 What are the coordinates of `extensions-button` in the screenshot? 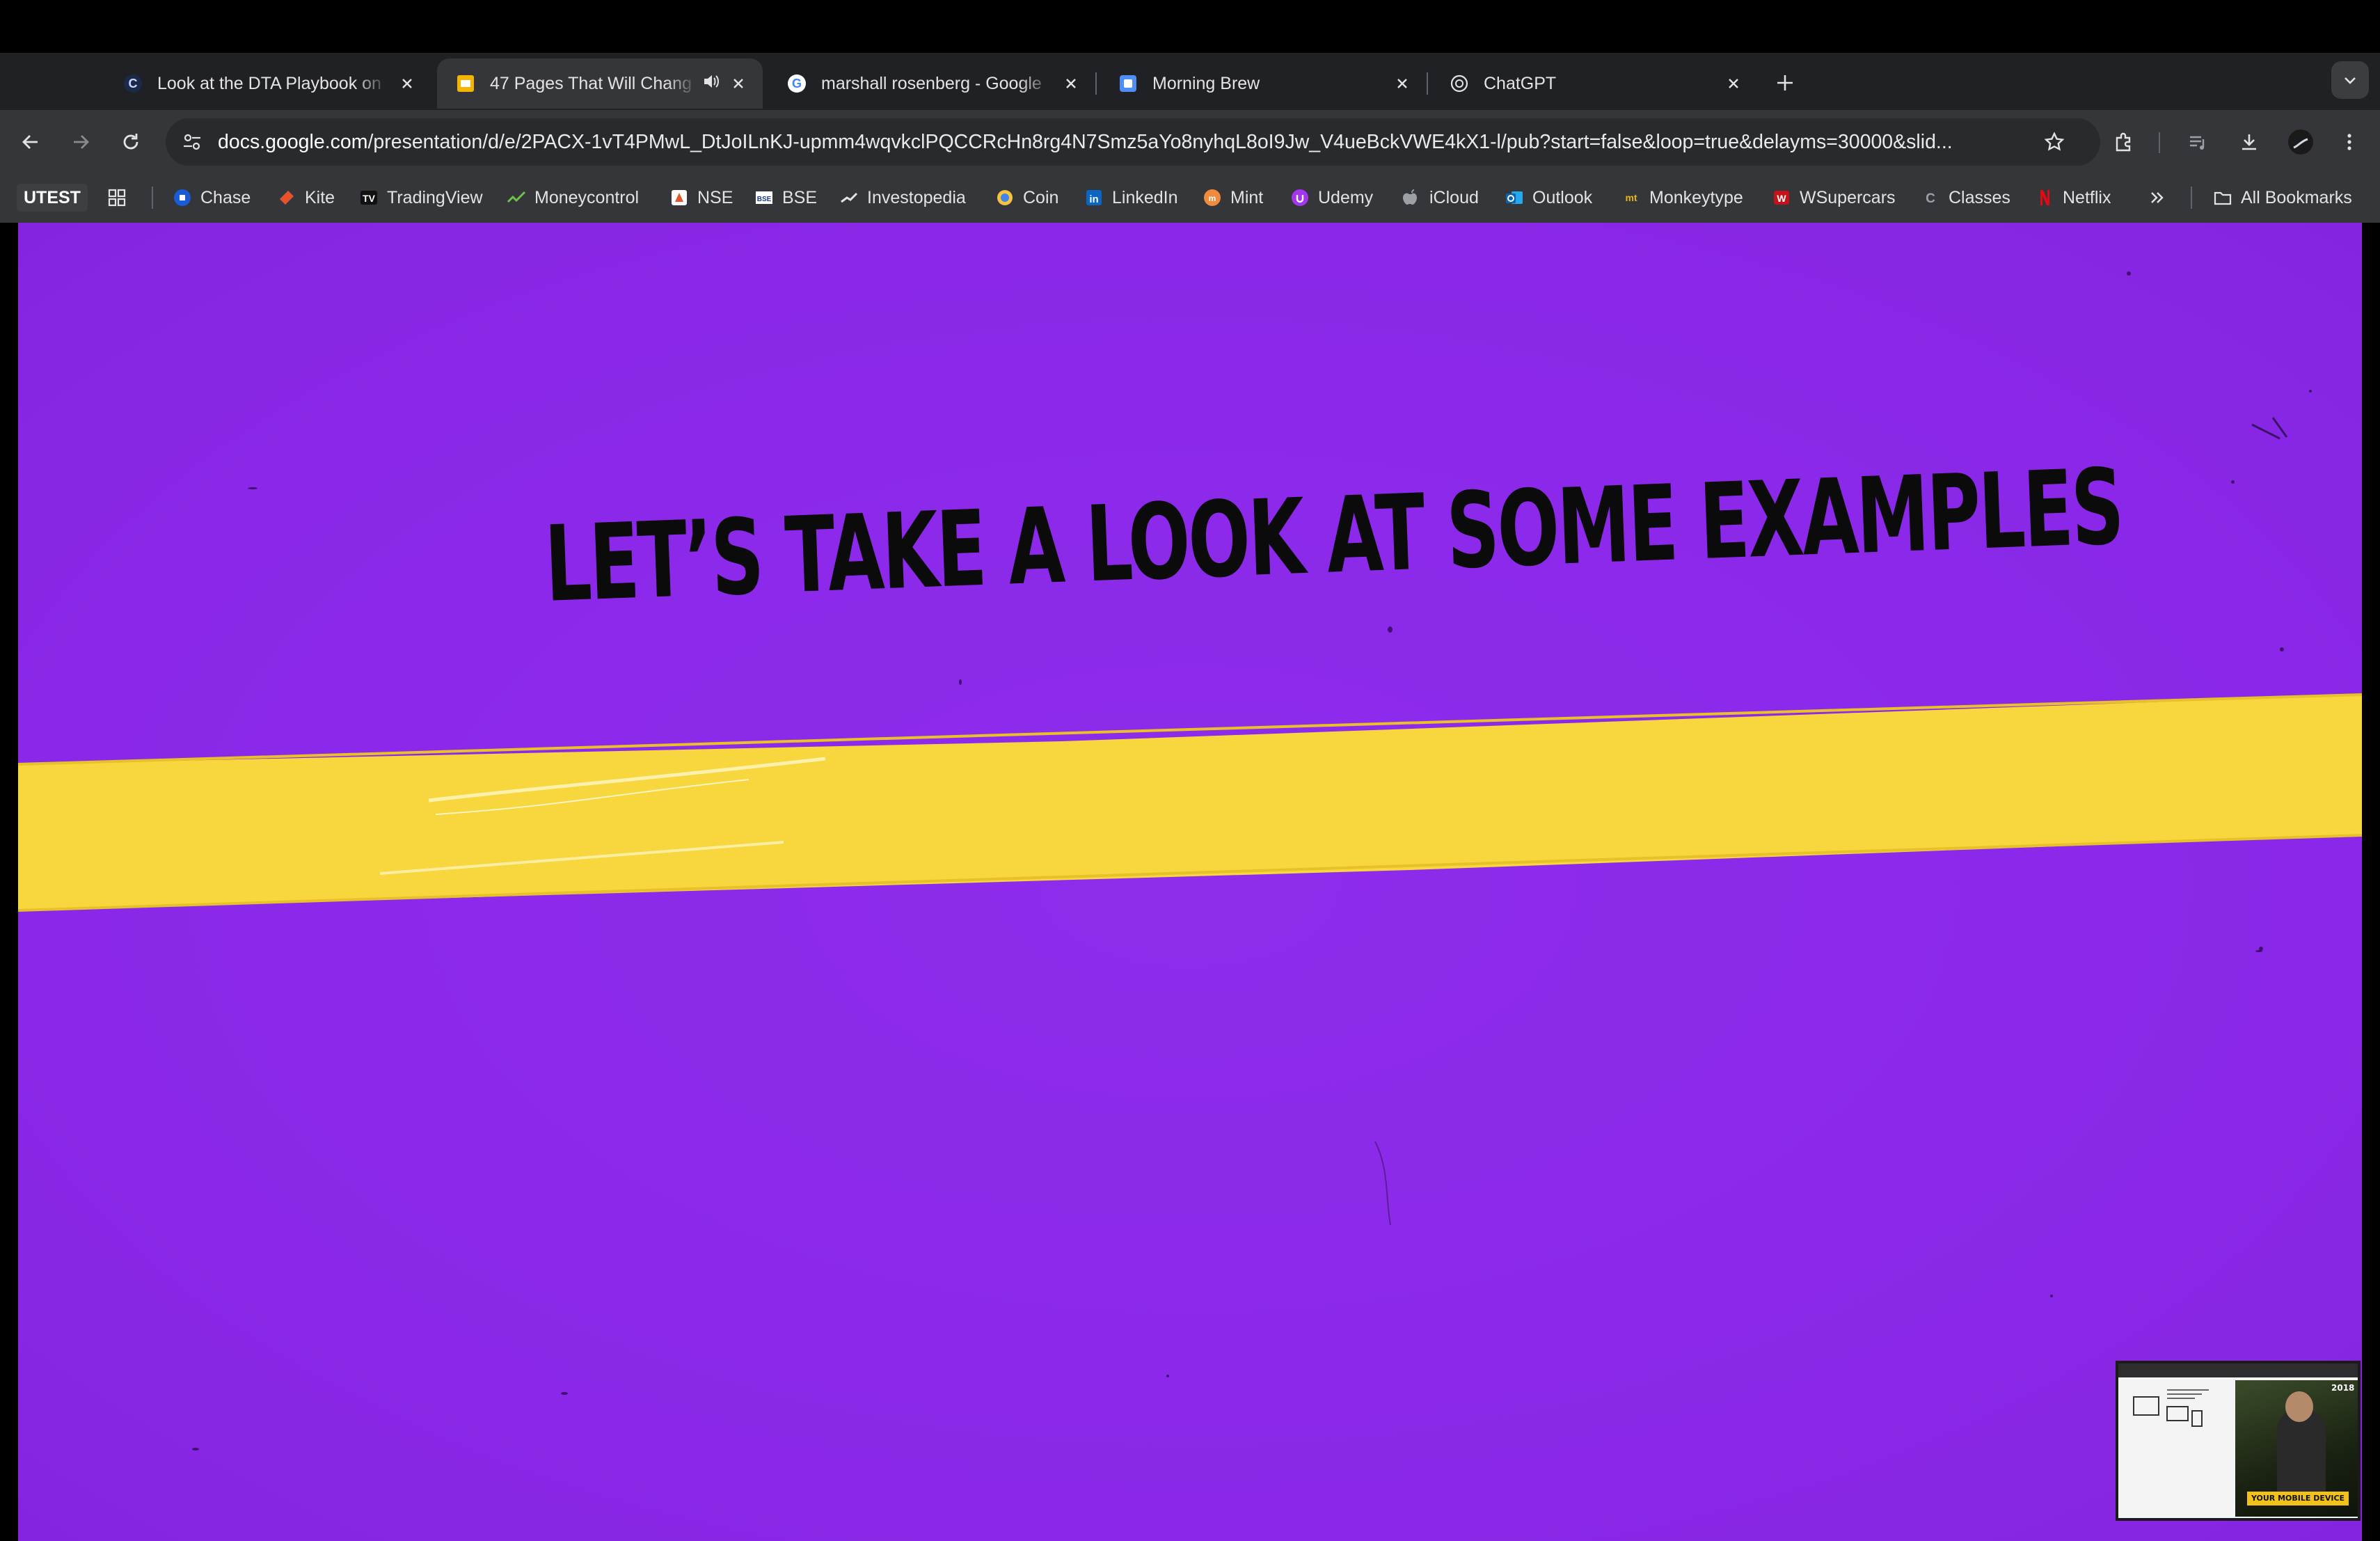 It's located at (2124, 142).